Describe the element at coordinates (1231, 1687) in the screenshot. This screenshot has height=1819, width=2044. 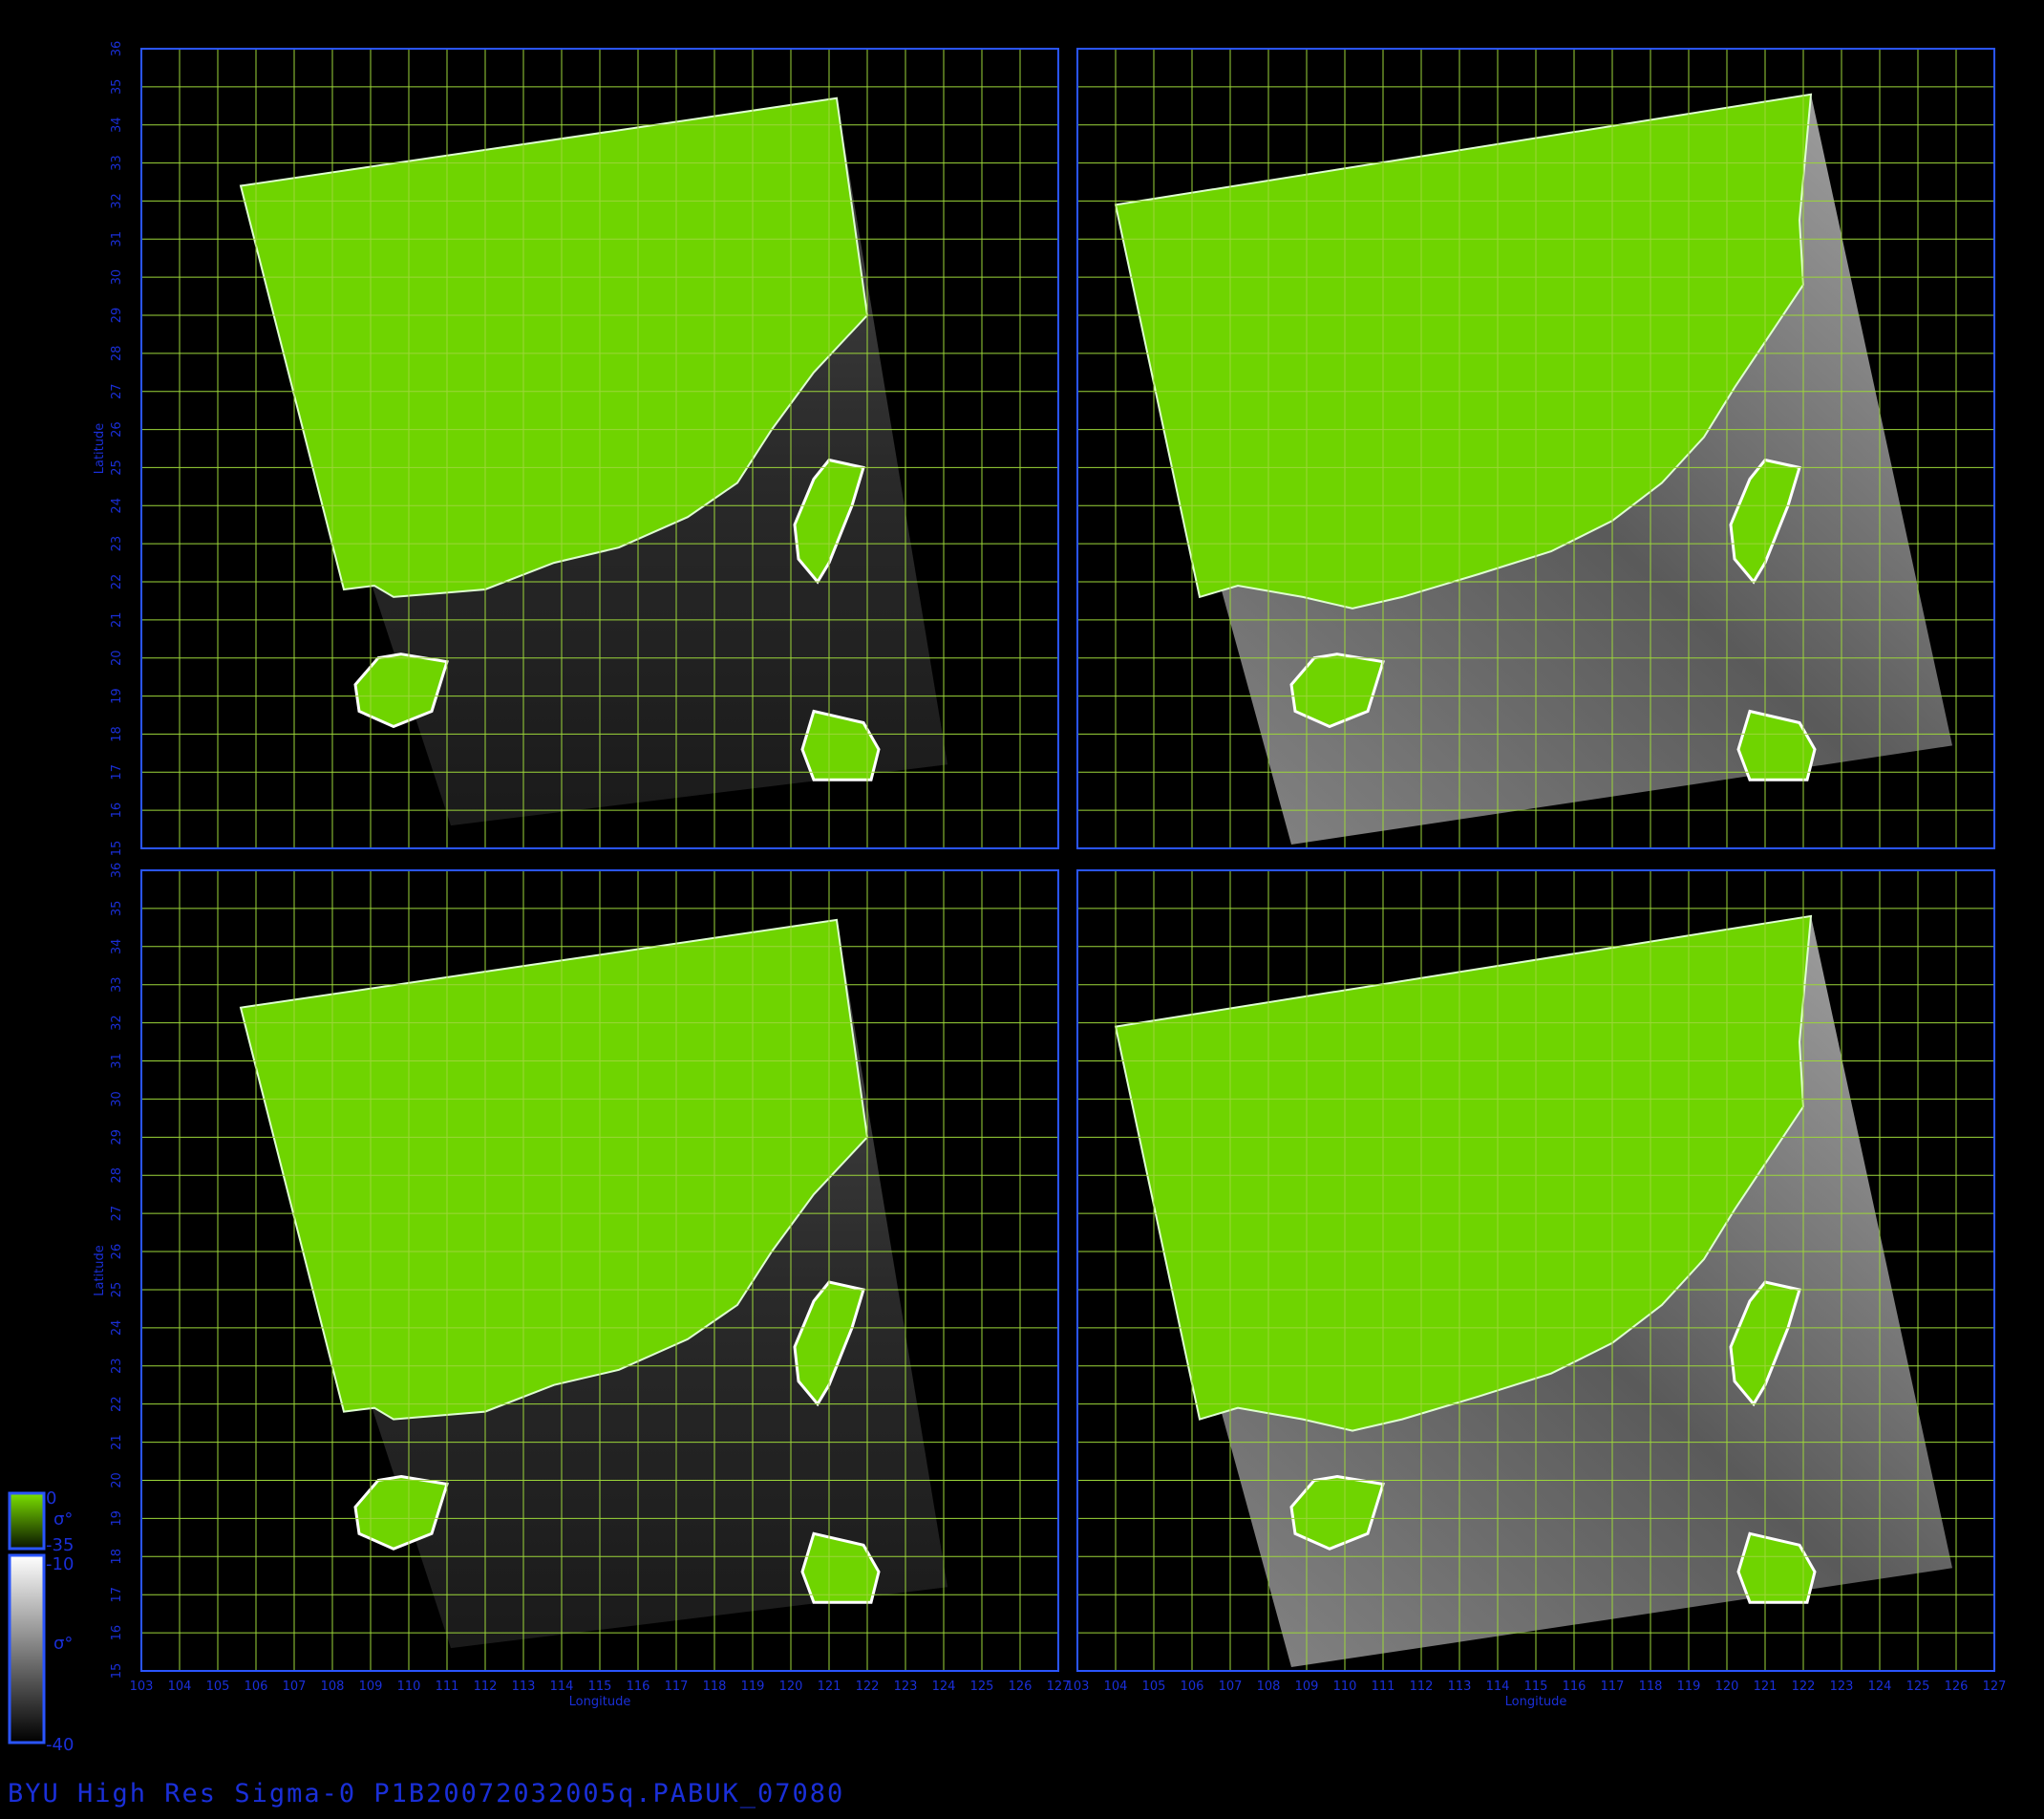
I see `lon-tick-label: 107` at that location.